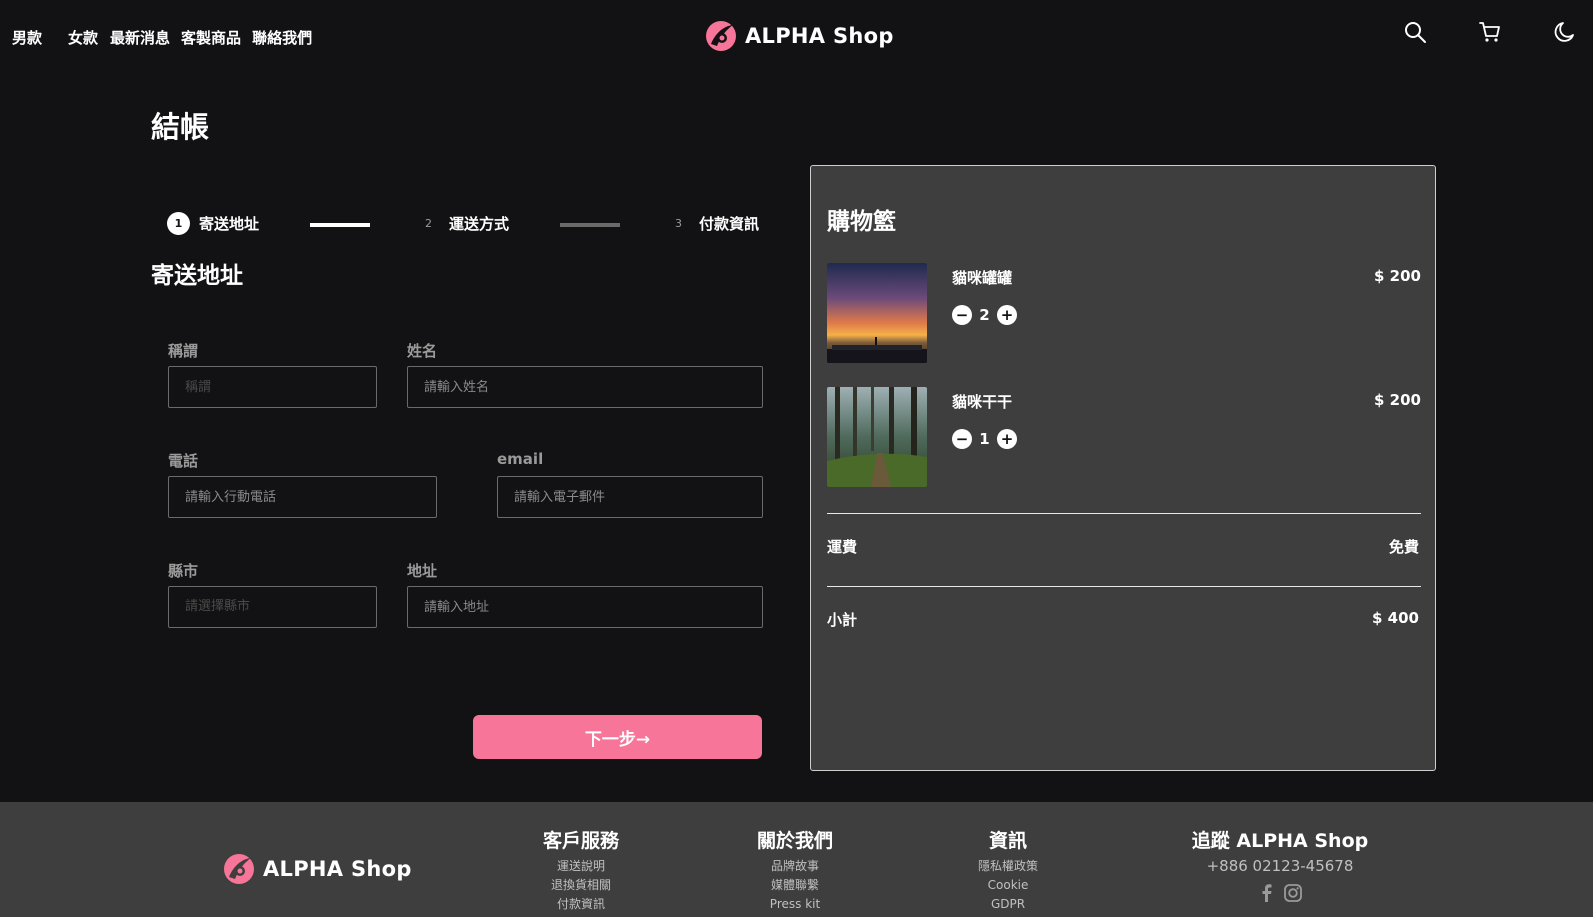 The height and width of the screenshot is (917, 1593). What do you see at coordinates (1007, 841) in the screenshot?
I see `footer-col-title: 資訊` at bounding box center [1007, 841].